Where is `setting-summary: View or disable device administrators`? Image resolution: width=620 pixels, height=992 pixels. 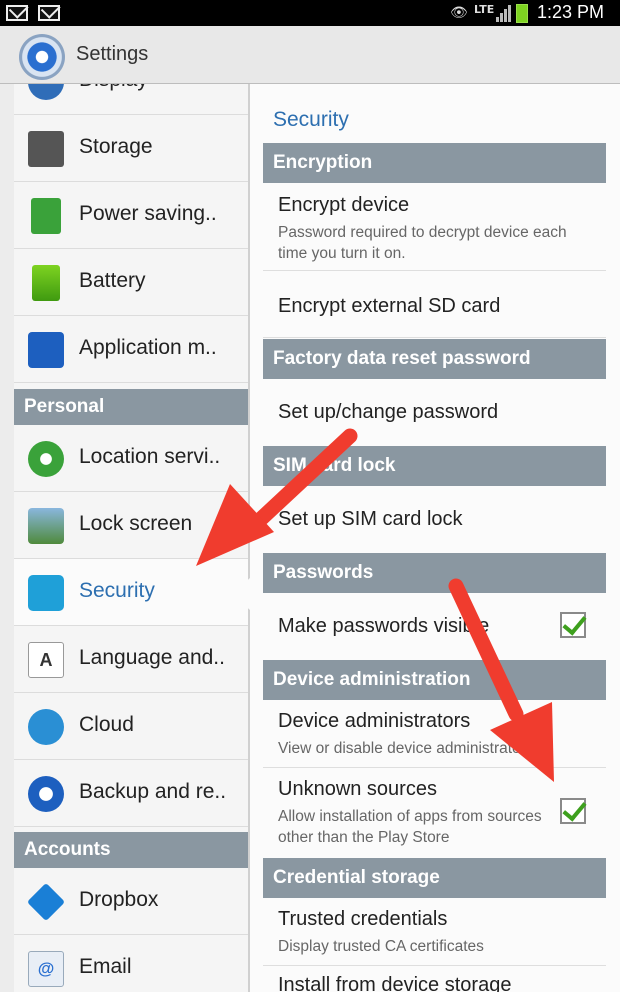
setting-summary: View or disable device administrators is located at coordinates (406, 748).